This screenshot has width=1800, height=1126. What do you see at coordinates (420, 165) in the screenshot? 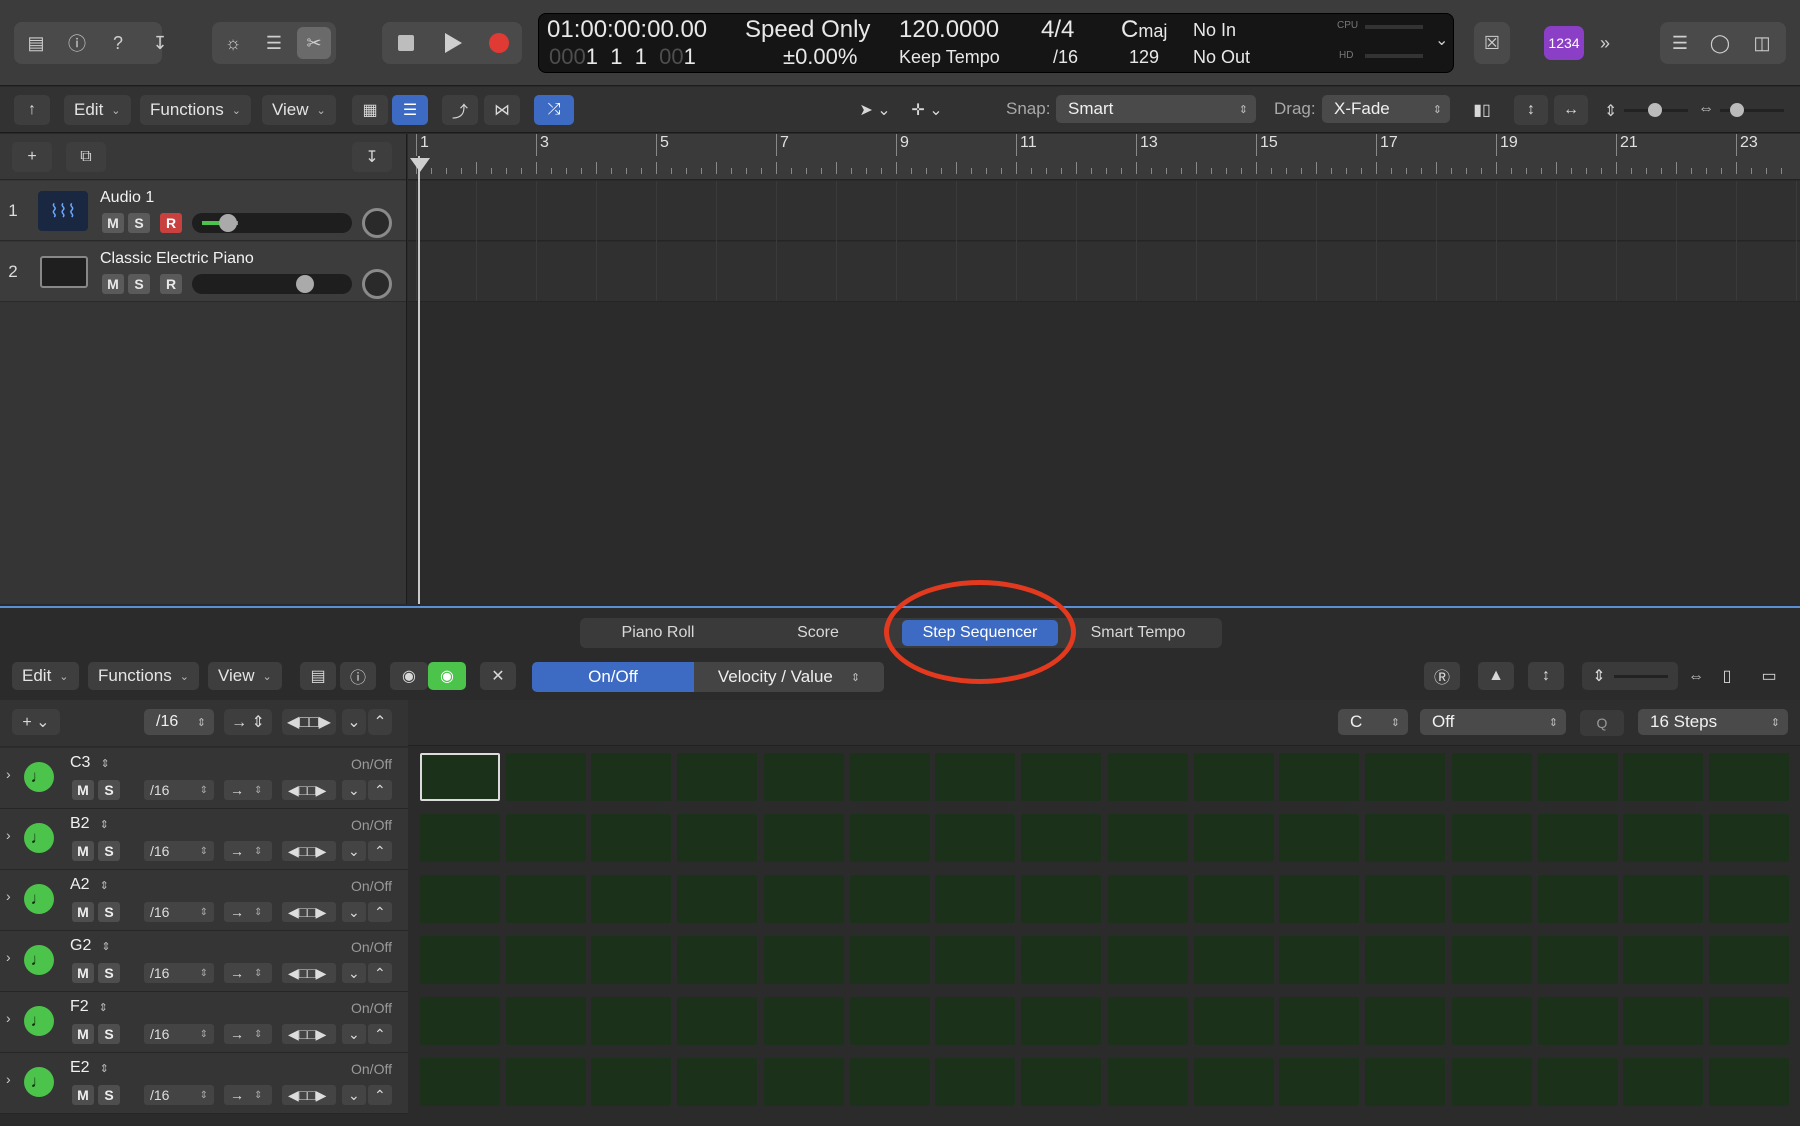
I see `playhead-handle-icon` at bounding box center [420, 165].